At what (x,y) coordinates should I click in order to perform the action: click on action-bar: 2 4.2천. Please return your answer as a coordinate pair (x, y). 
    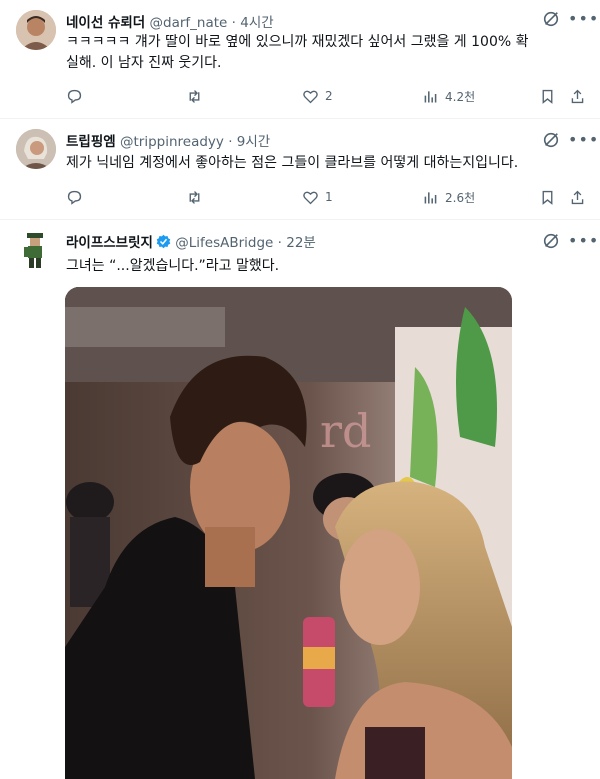
    Looking at the image, I should click on (326, 96).